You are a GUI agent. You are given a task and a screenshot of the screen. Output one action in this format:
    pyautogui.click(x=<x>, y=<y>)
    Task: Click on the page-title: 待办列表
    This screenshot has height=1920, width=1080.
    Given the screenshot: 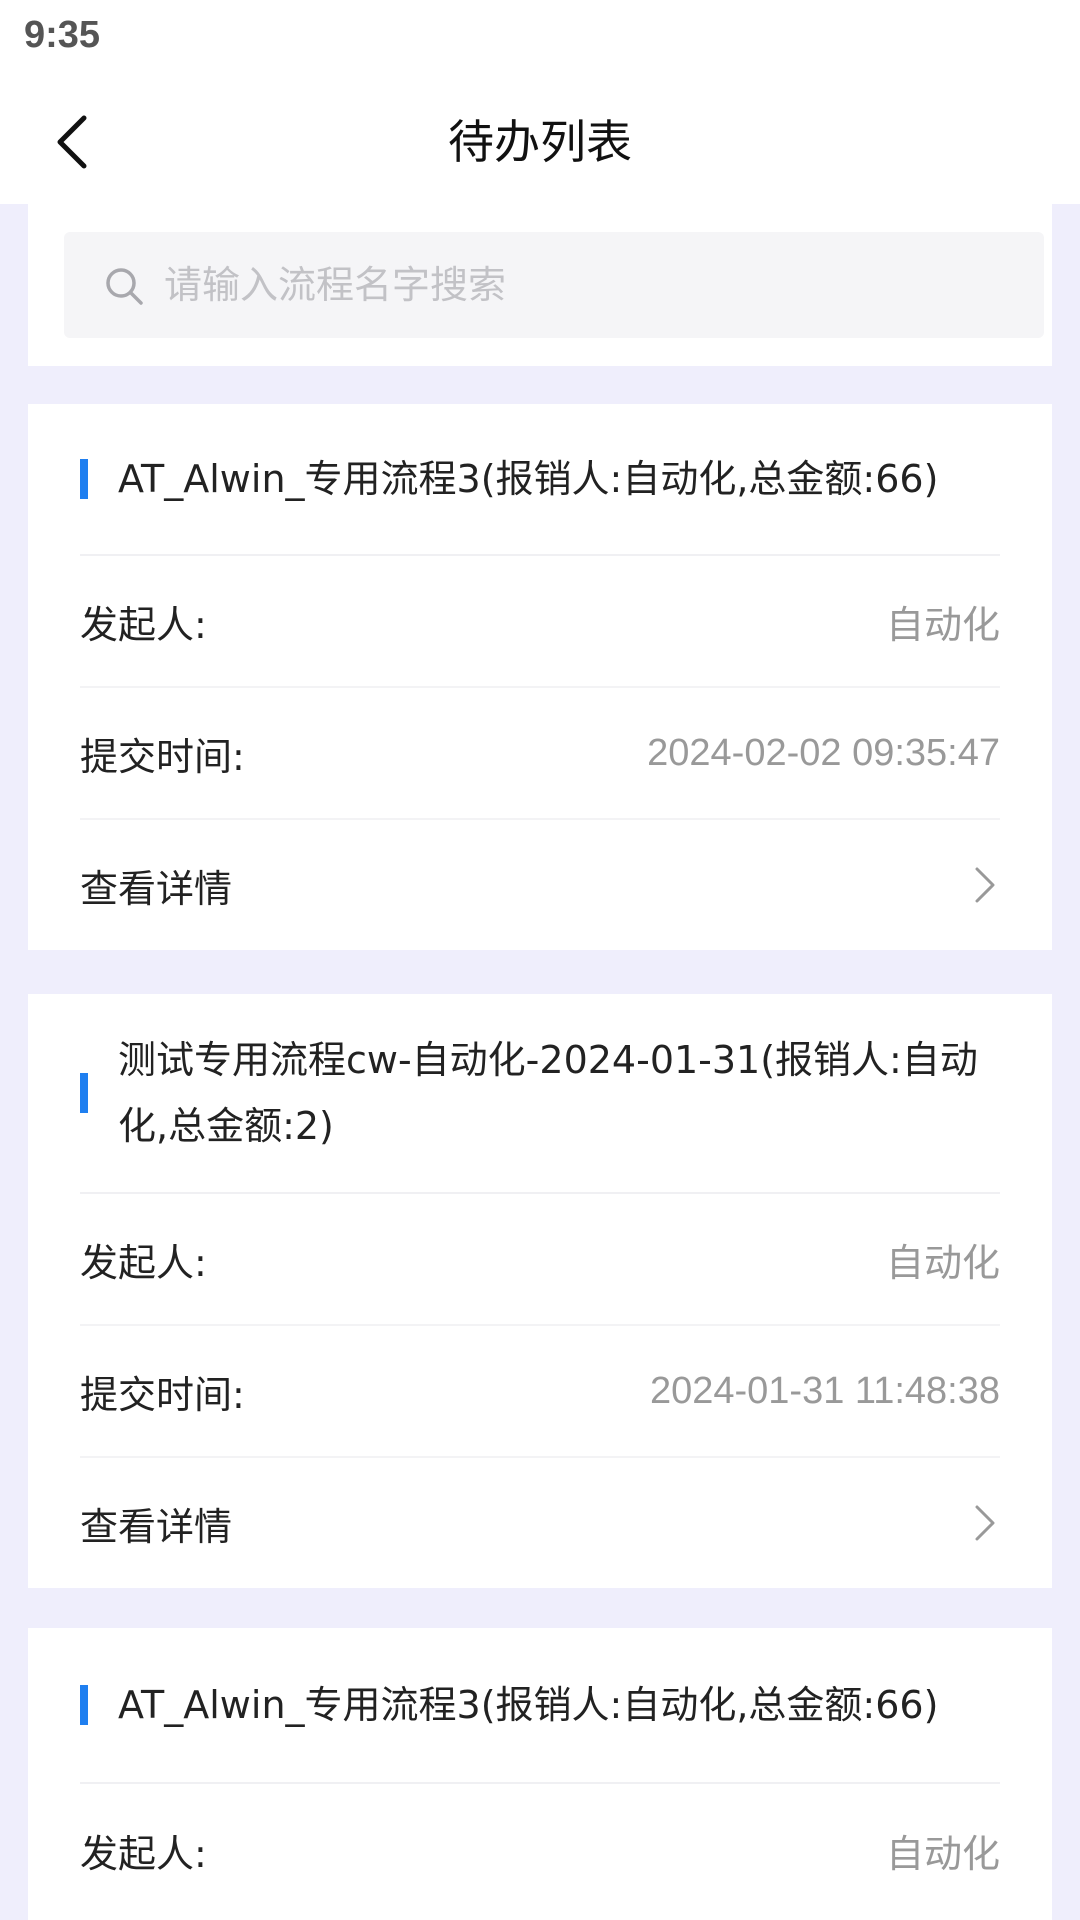 What is the action you would take?
    pyautogui.click(x=540, y=142)
    